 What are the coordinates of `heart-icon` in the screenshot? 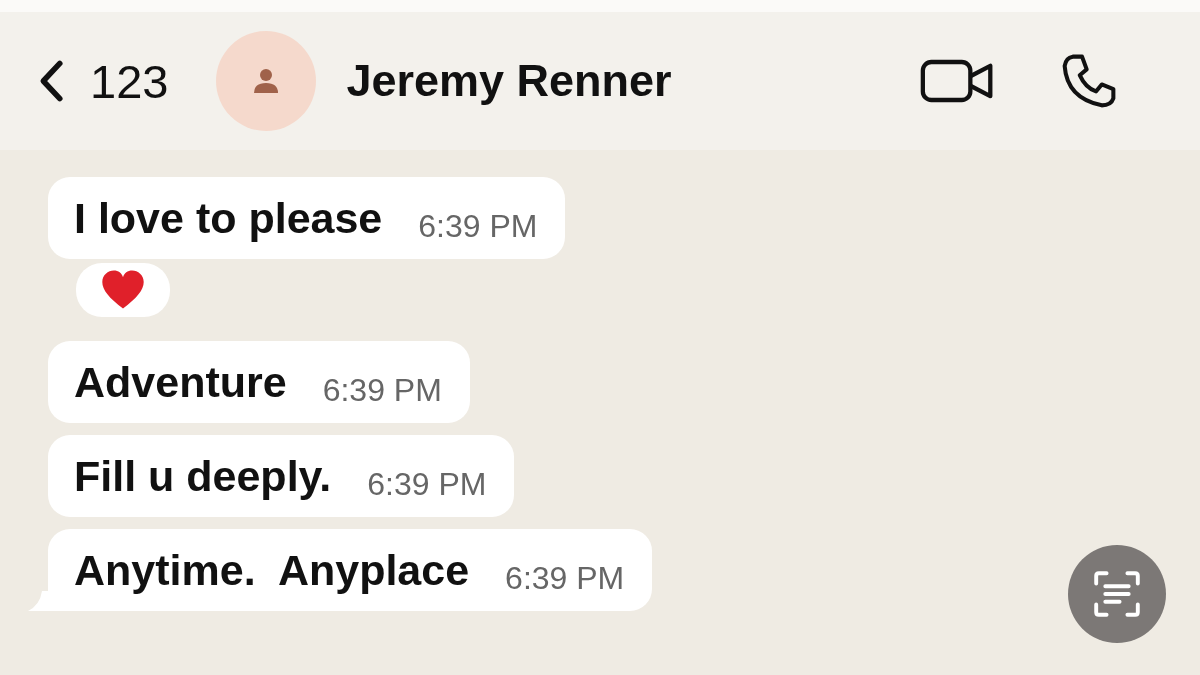 It's located at (123, 289).